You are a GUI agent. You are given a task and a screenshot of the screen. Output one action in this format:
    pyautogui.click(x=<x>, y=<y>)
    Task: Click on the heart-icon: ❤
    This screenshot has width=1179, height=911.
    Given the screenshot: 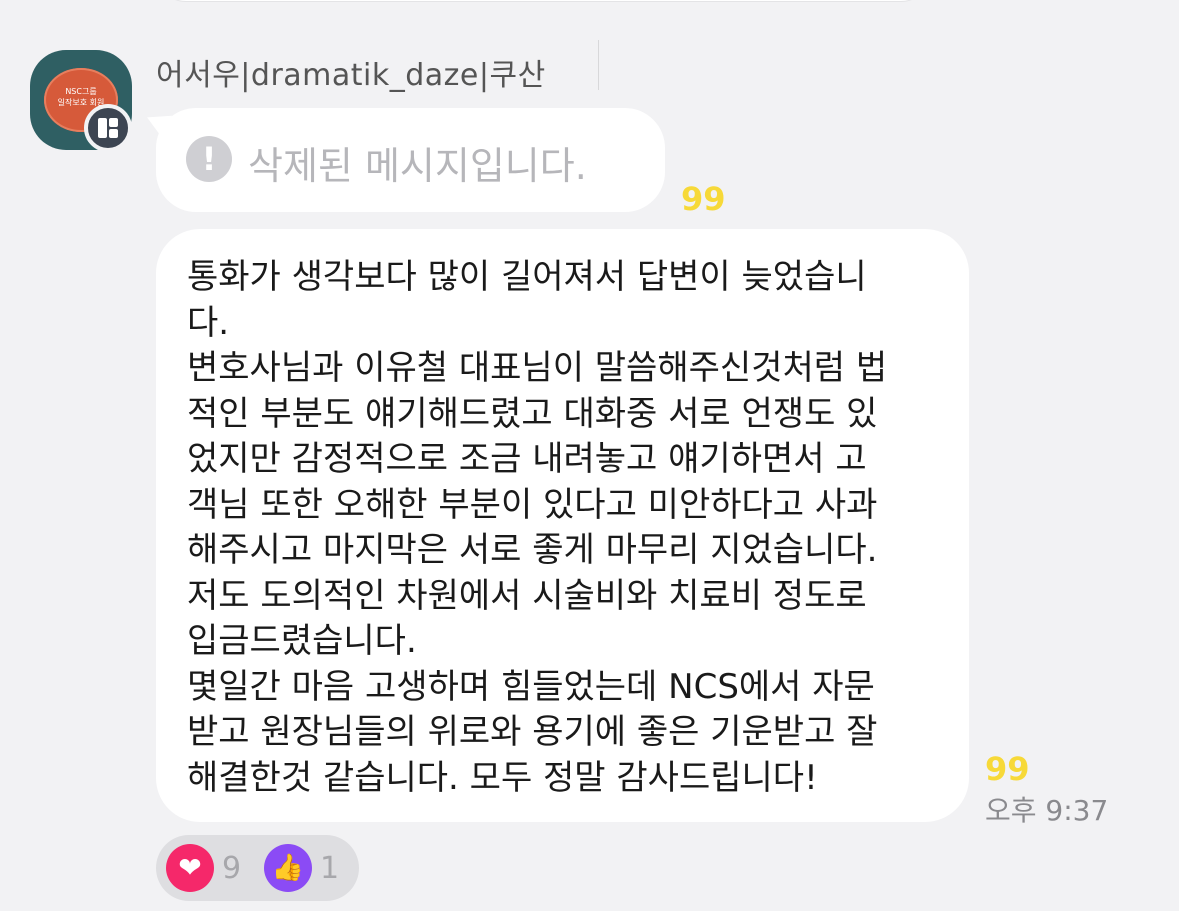 What is the action you would take?
    pyautogui.click(x=190, y=868)
    